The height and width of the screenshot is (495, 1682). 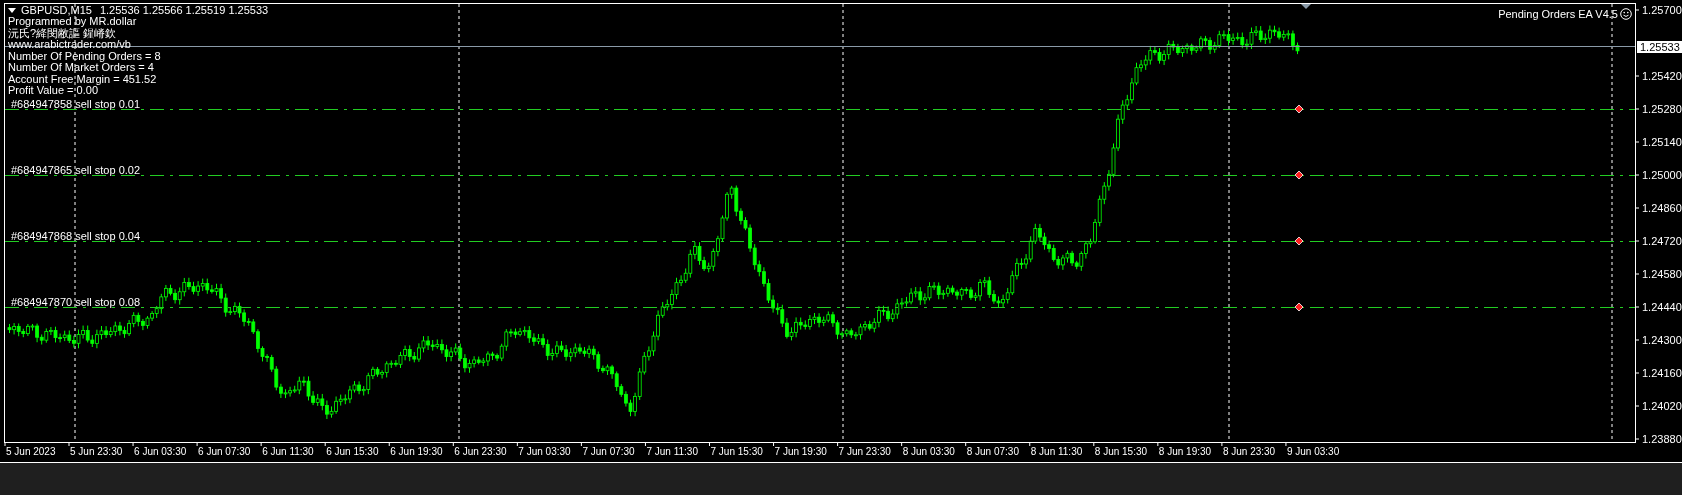 What do you see at coordinates (1662, 274) in the screenshot?
I see `price-label: 1.24580` at bounding box center [1662, 274].